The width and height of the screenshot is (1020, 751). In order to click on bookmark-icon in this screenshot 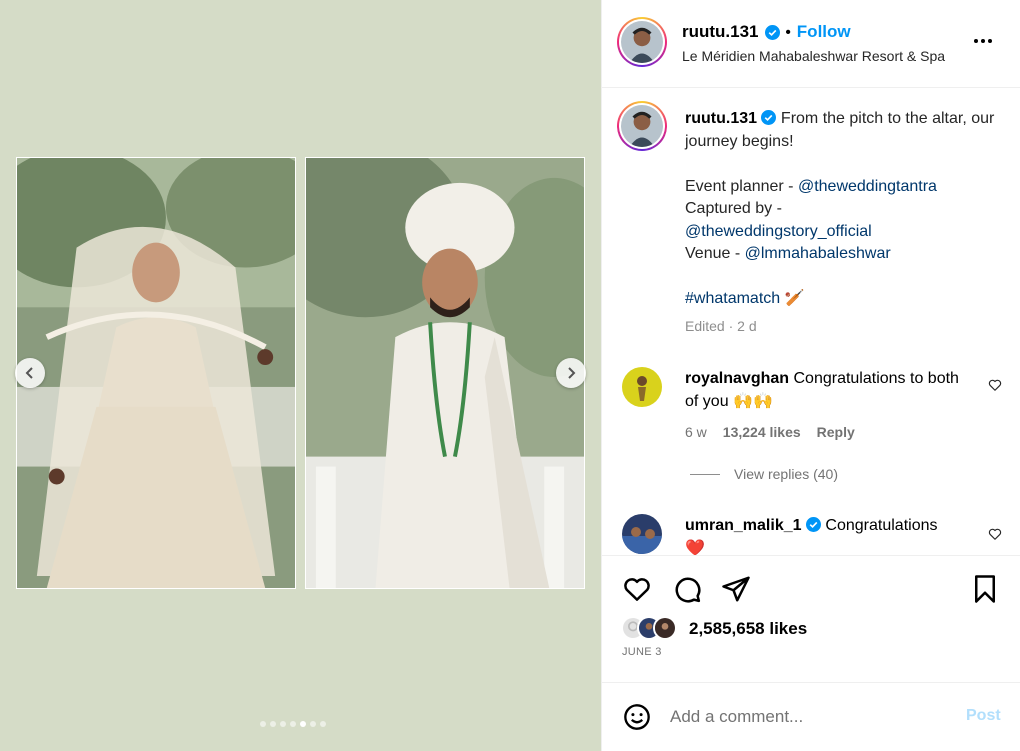, I will do `click(985, 589)`.